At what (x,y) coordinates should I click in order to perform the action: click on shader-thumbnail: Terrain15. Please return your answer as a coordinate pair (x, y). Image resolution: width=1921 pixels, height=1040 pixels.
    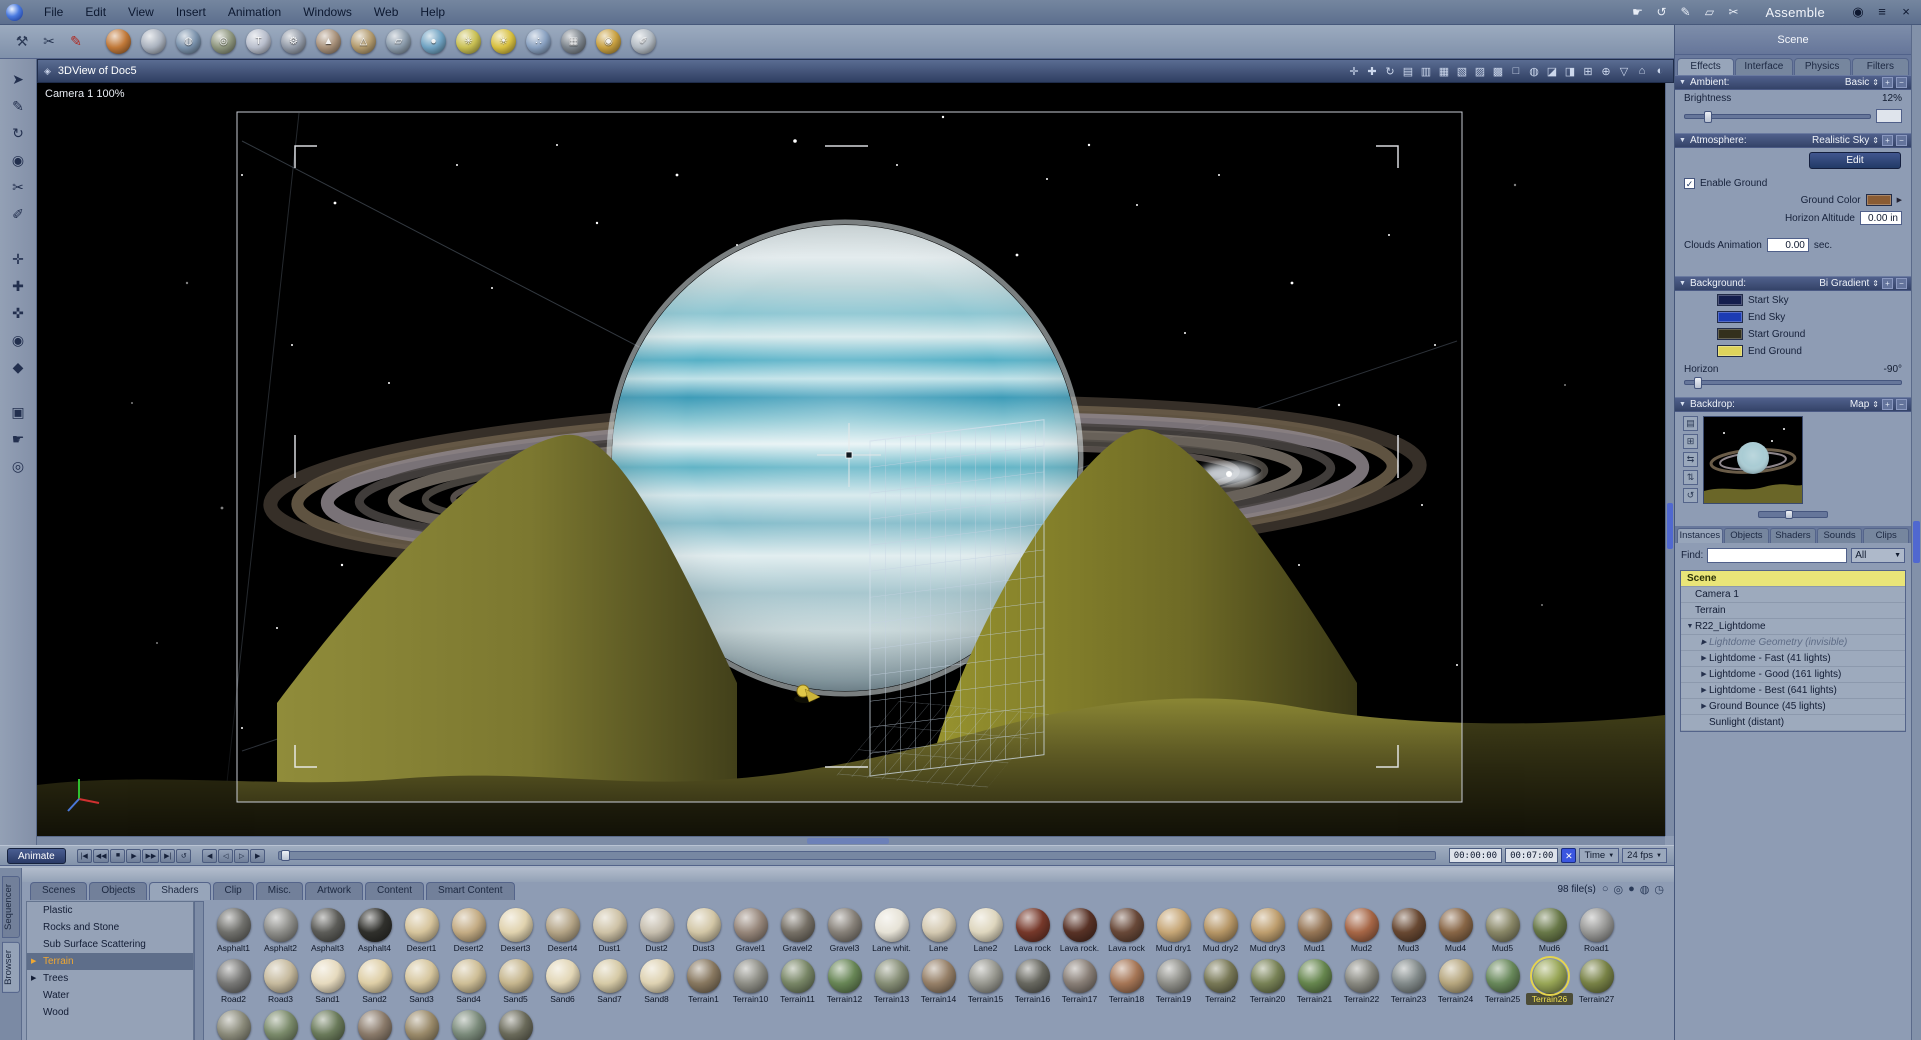
    Looking at the image, I should click on (985, 982).